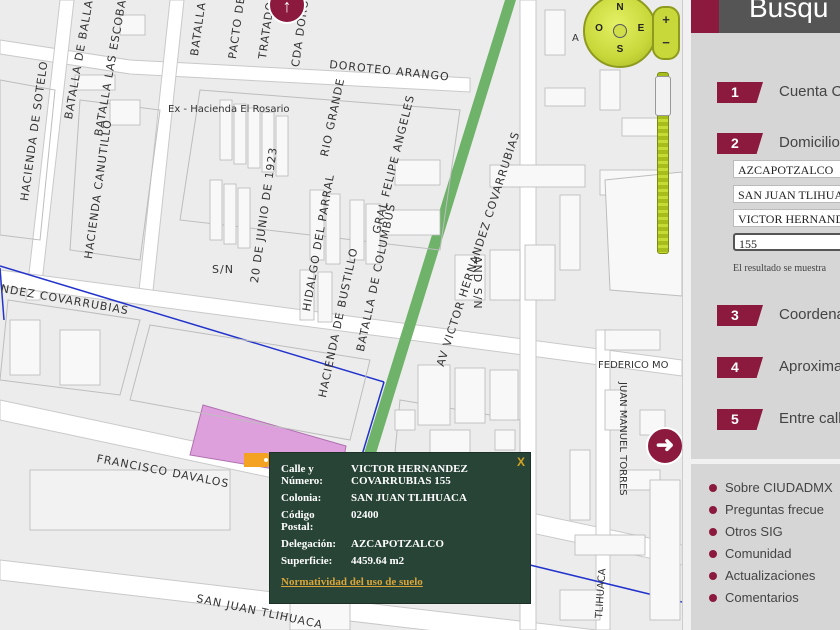  What do you see at coordinates (779, 487) in the screenshot?
I see `link-label: Sobre CIUDADMX` at bounding box center [779, 487].